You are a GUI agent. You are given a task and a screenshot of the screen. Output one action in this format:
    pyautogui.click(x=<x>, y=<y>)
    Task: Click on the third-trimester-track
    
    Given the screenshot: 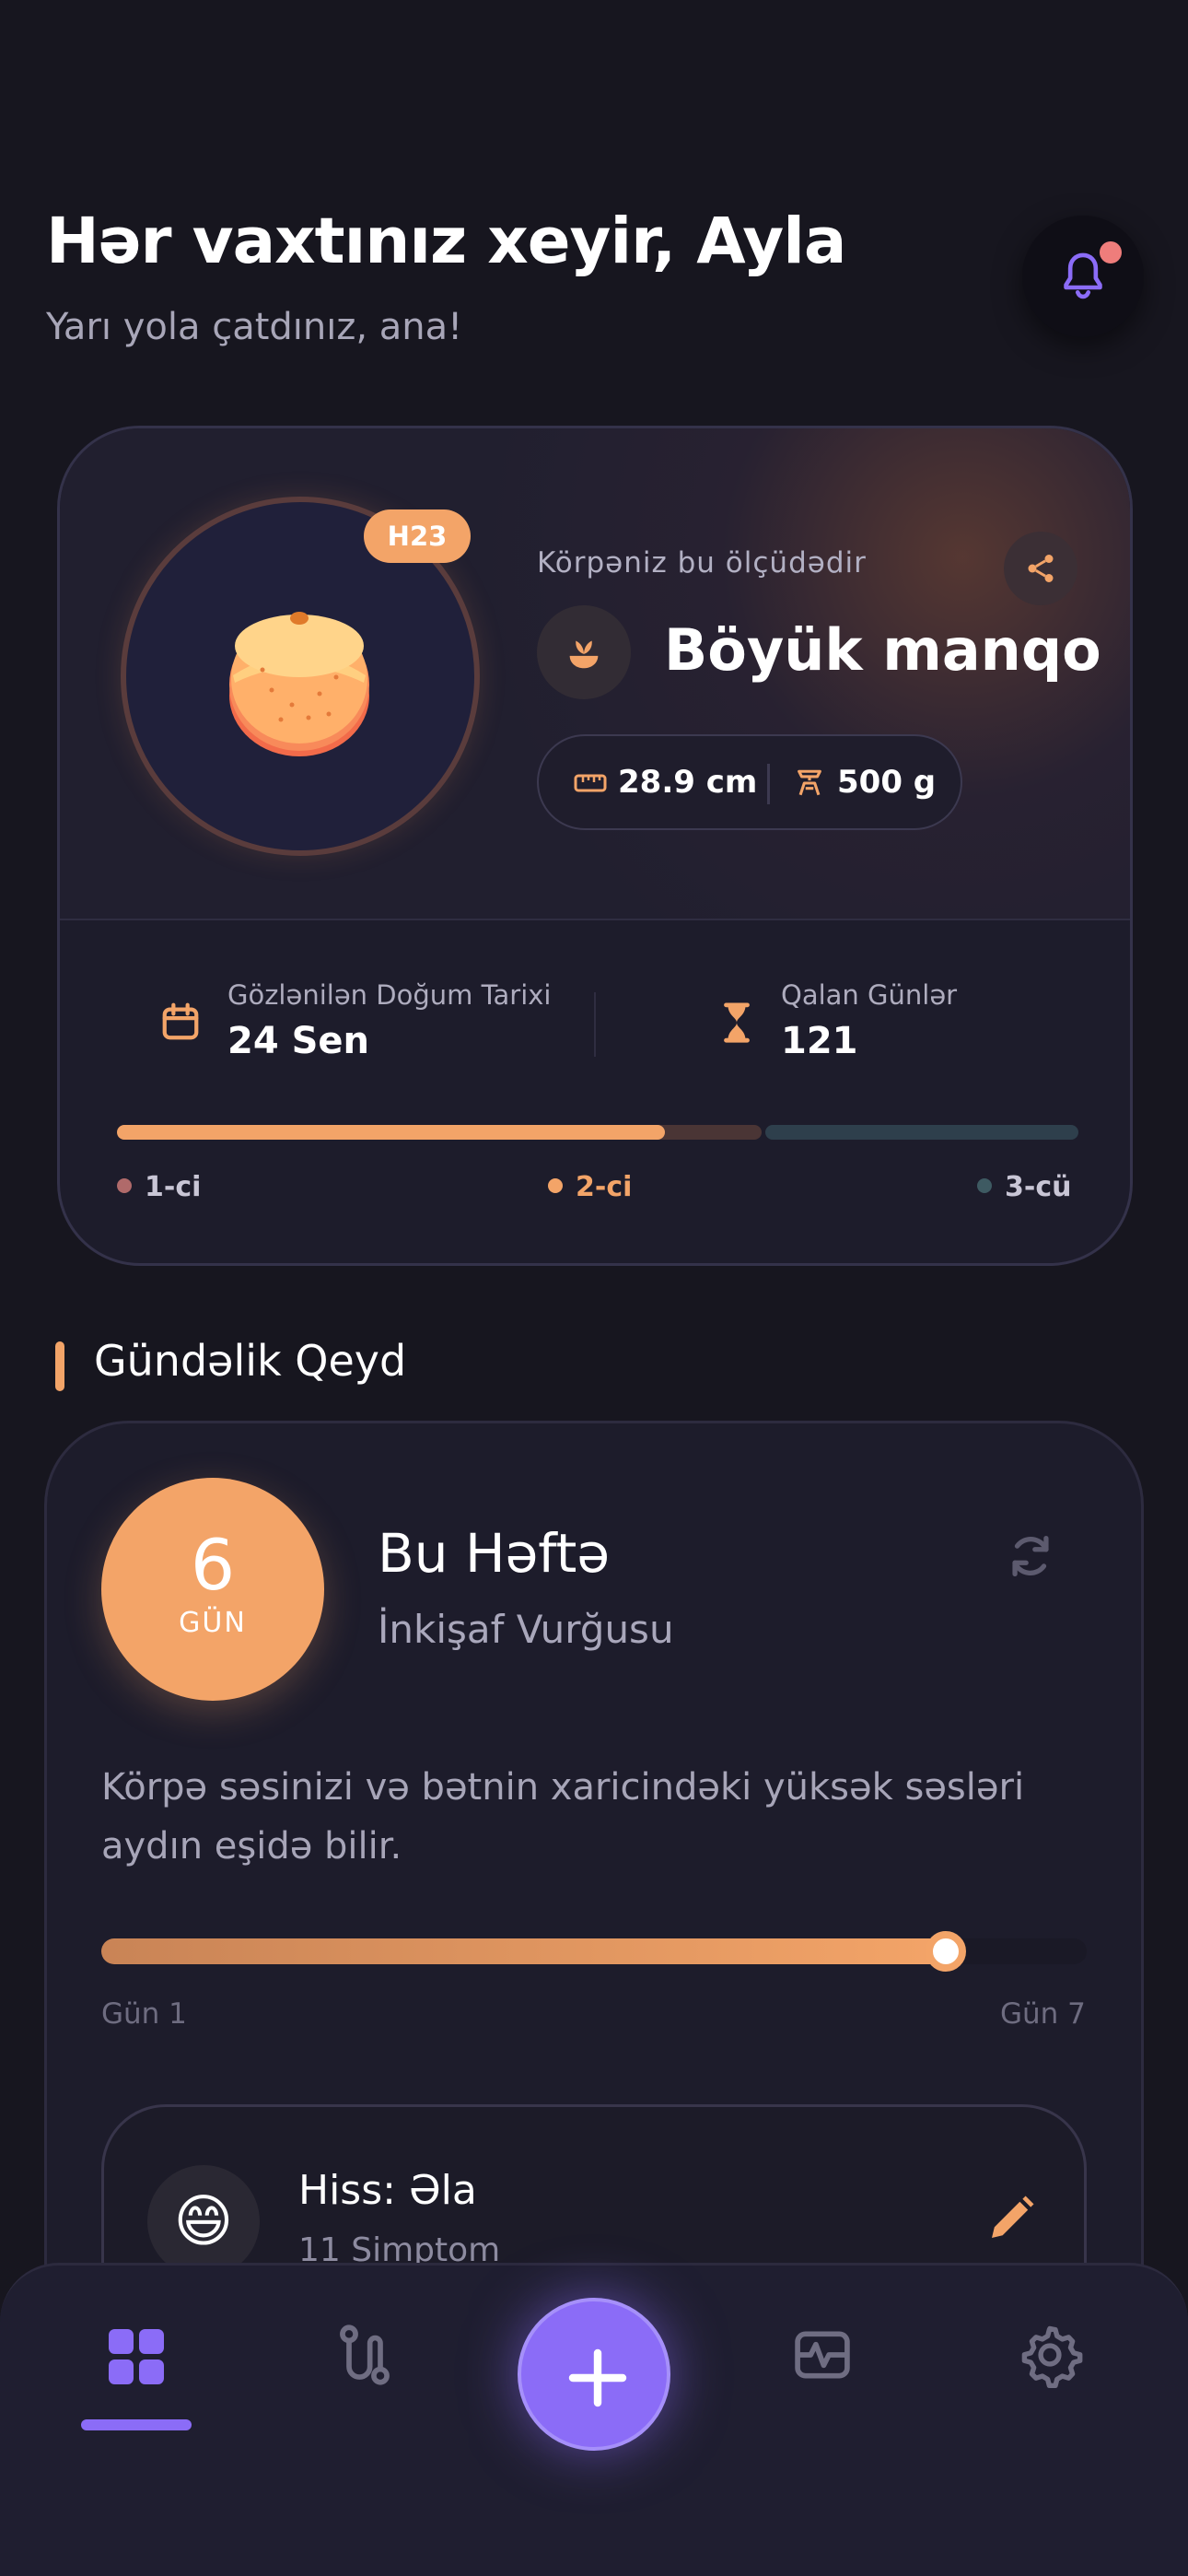 What is the action you would take?
    pyautogui.click(x=921, y=1132)
    